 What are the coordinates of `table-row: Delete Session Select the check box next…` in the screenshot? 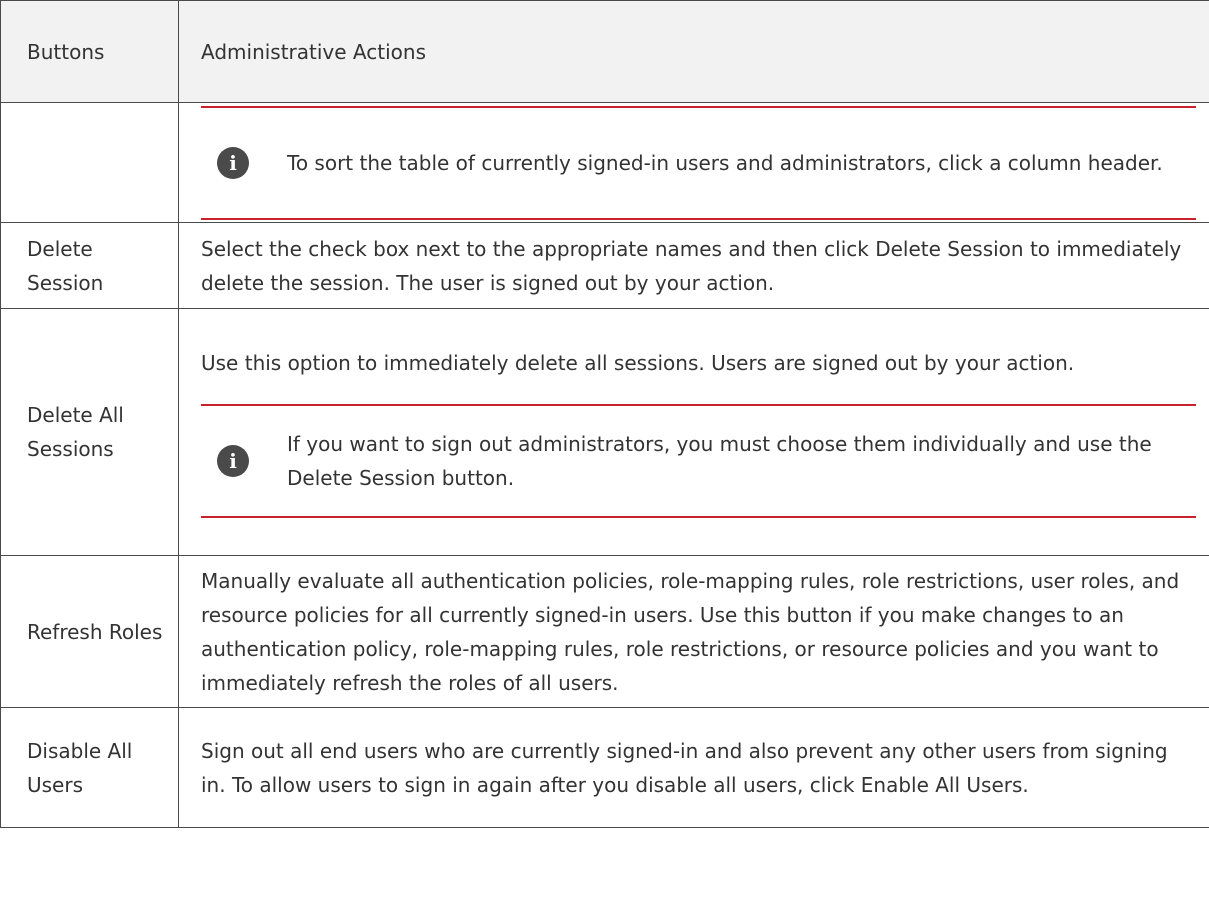 It's located at (604, 265).